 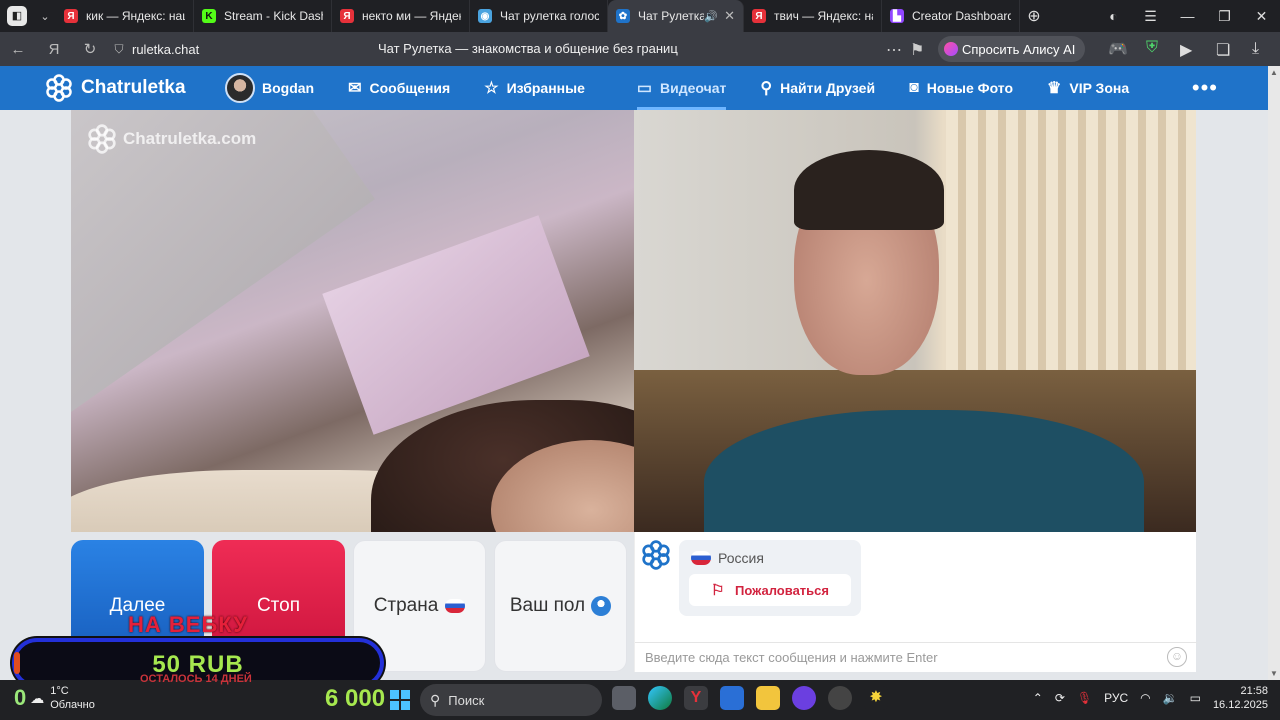 I want to click on restore-icon: ❐, so click(x=1224, y=16).